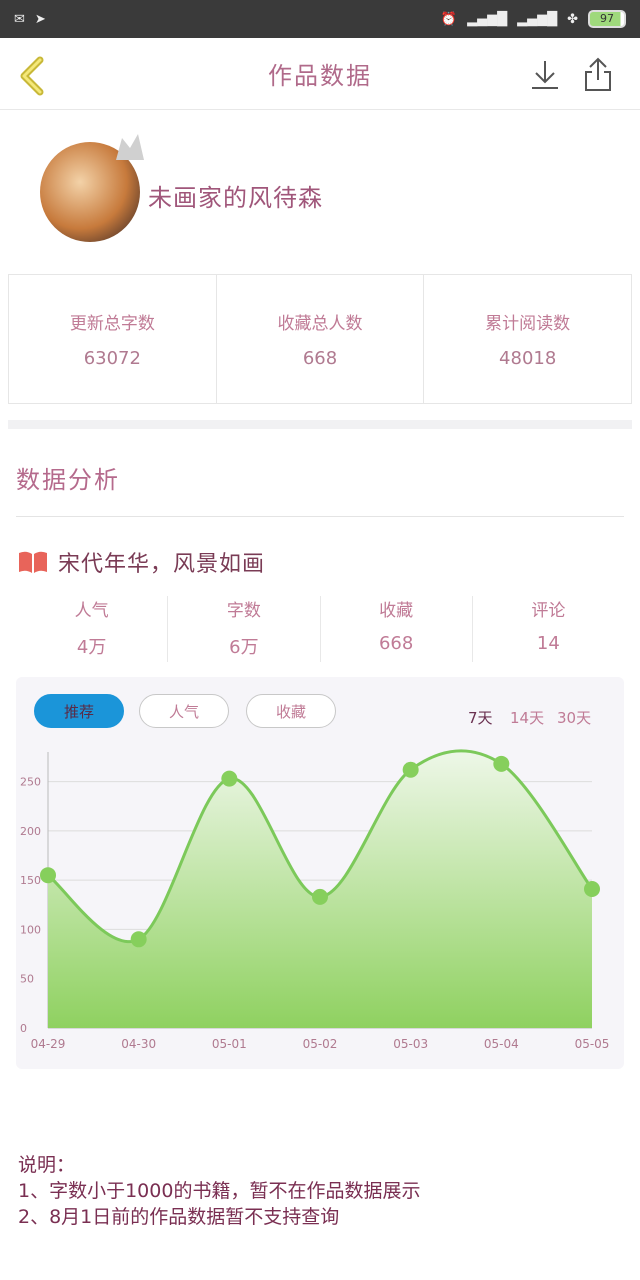  Describe the element at coordinates (235, 198) in the screenshot. I see `username: 未画家的风待森` at that location.